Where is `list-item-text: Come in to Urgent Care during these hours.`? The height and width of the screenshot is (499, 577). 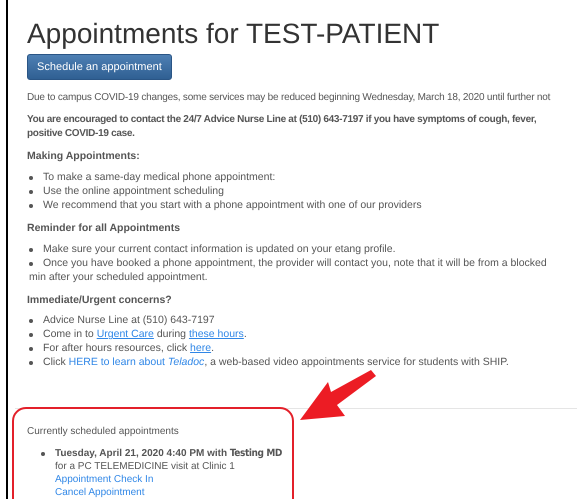
list-item-text: Come in to Urgent Care during these hours. is located at coordinates (145, 334).